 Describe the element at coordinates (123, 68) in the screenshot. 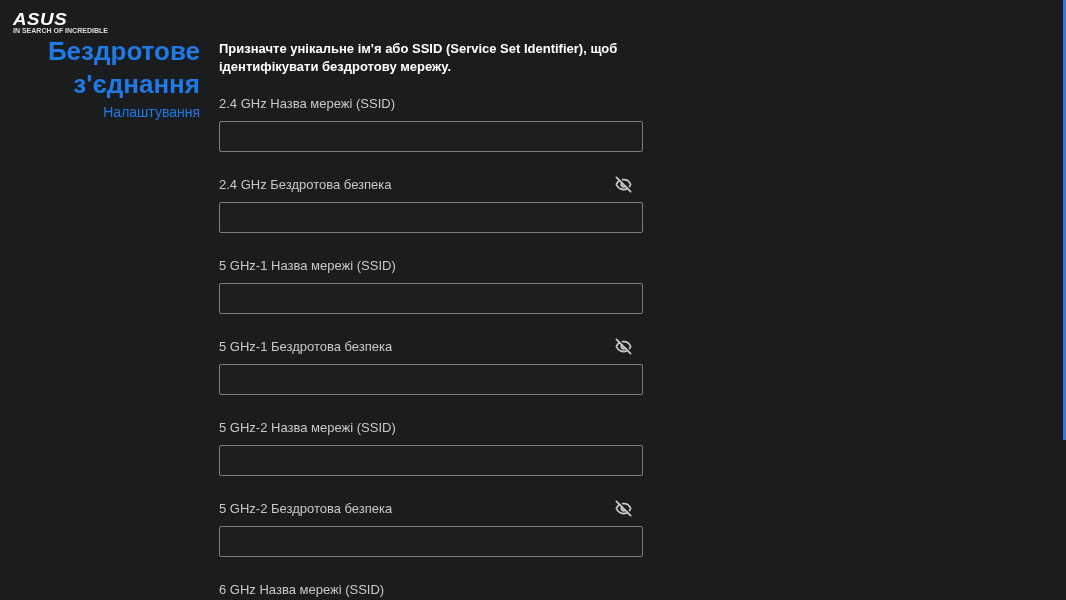

I see `page-title: Бездротове з'єднання` at that location.